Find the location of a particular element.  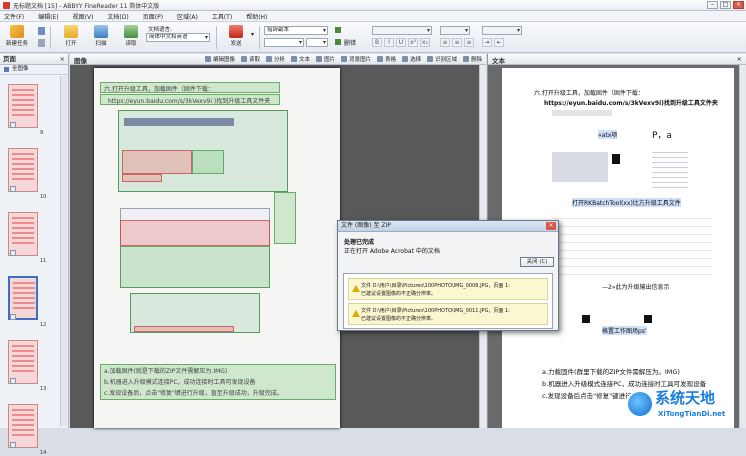

delete-tool: 删除 is located at coordinates (472, 59).